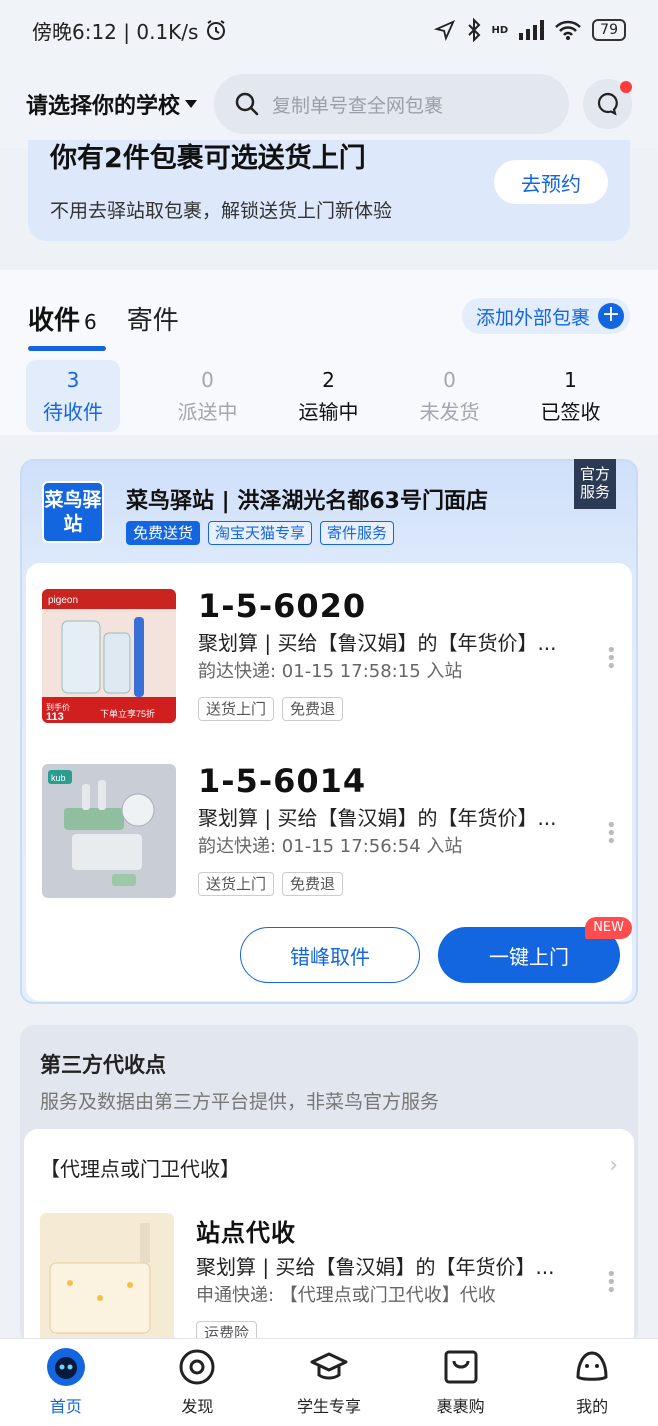  Describe the element at coordinates (330, 846) in the screenshot. I see `package-meta: 韵达快递: 01-15 17:56:54 入站` at that location.